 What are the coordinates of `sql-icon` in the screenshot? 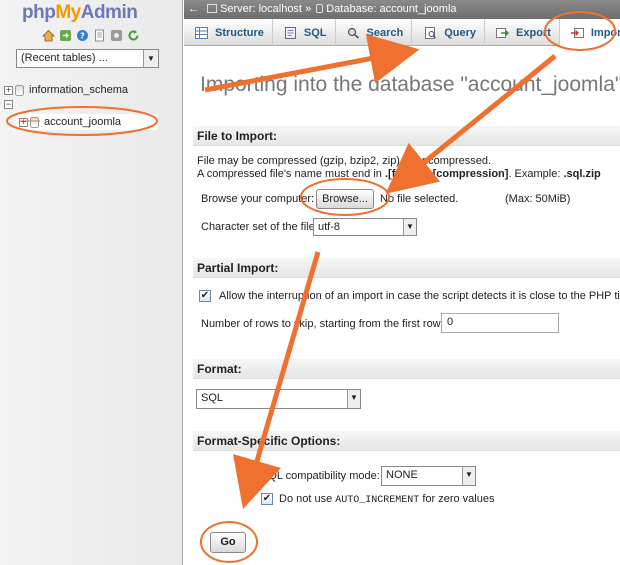 It's located at (290, 32).